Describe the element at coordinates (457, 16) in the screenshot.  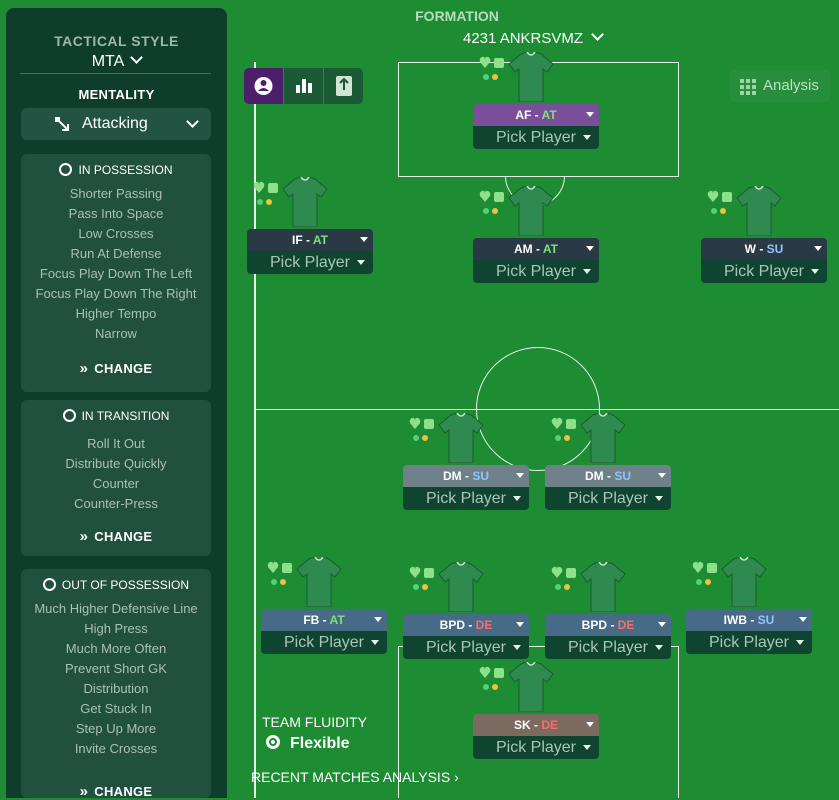
I see `formation-title: FORMATION` at that location.